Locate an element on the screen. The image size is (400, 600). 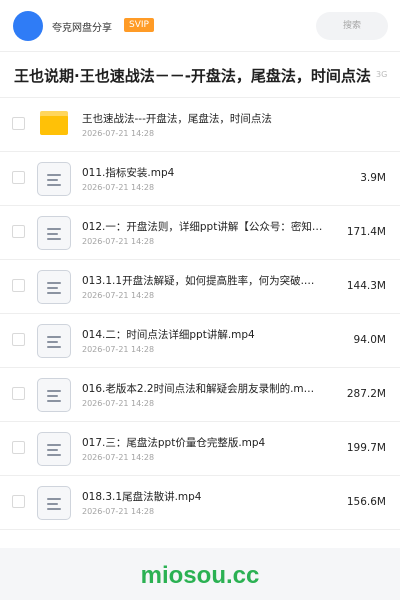
file-size: 144.3M is located at coordinates (366, 286).